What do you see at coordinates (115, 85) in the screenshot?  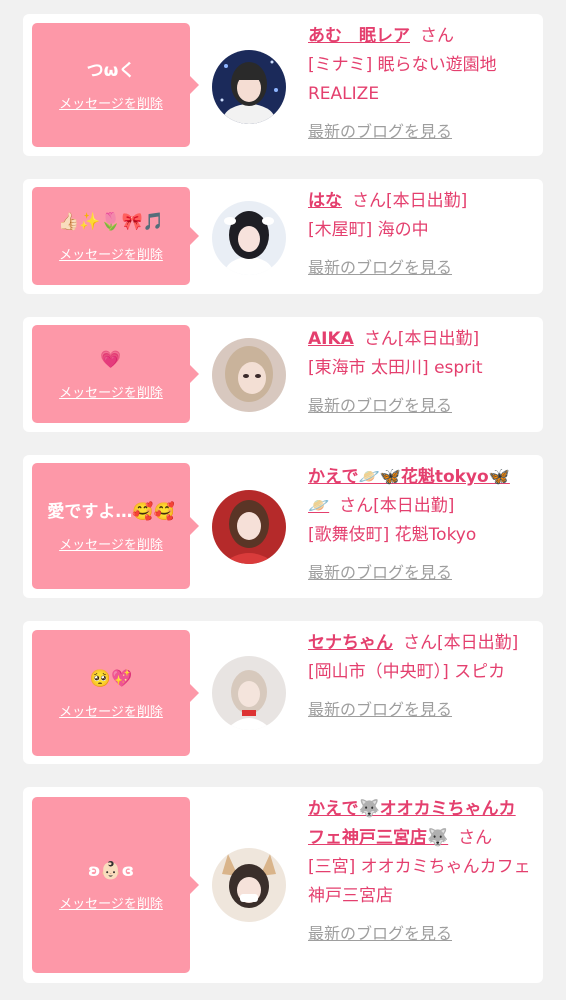 I see `message-bubble: つωく メッセージを削除` at bounding box center [115, 85].